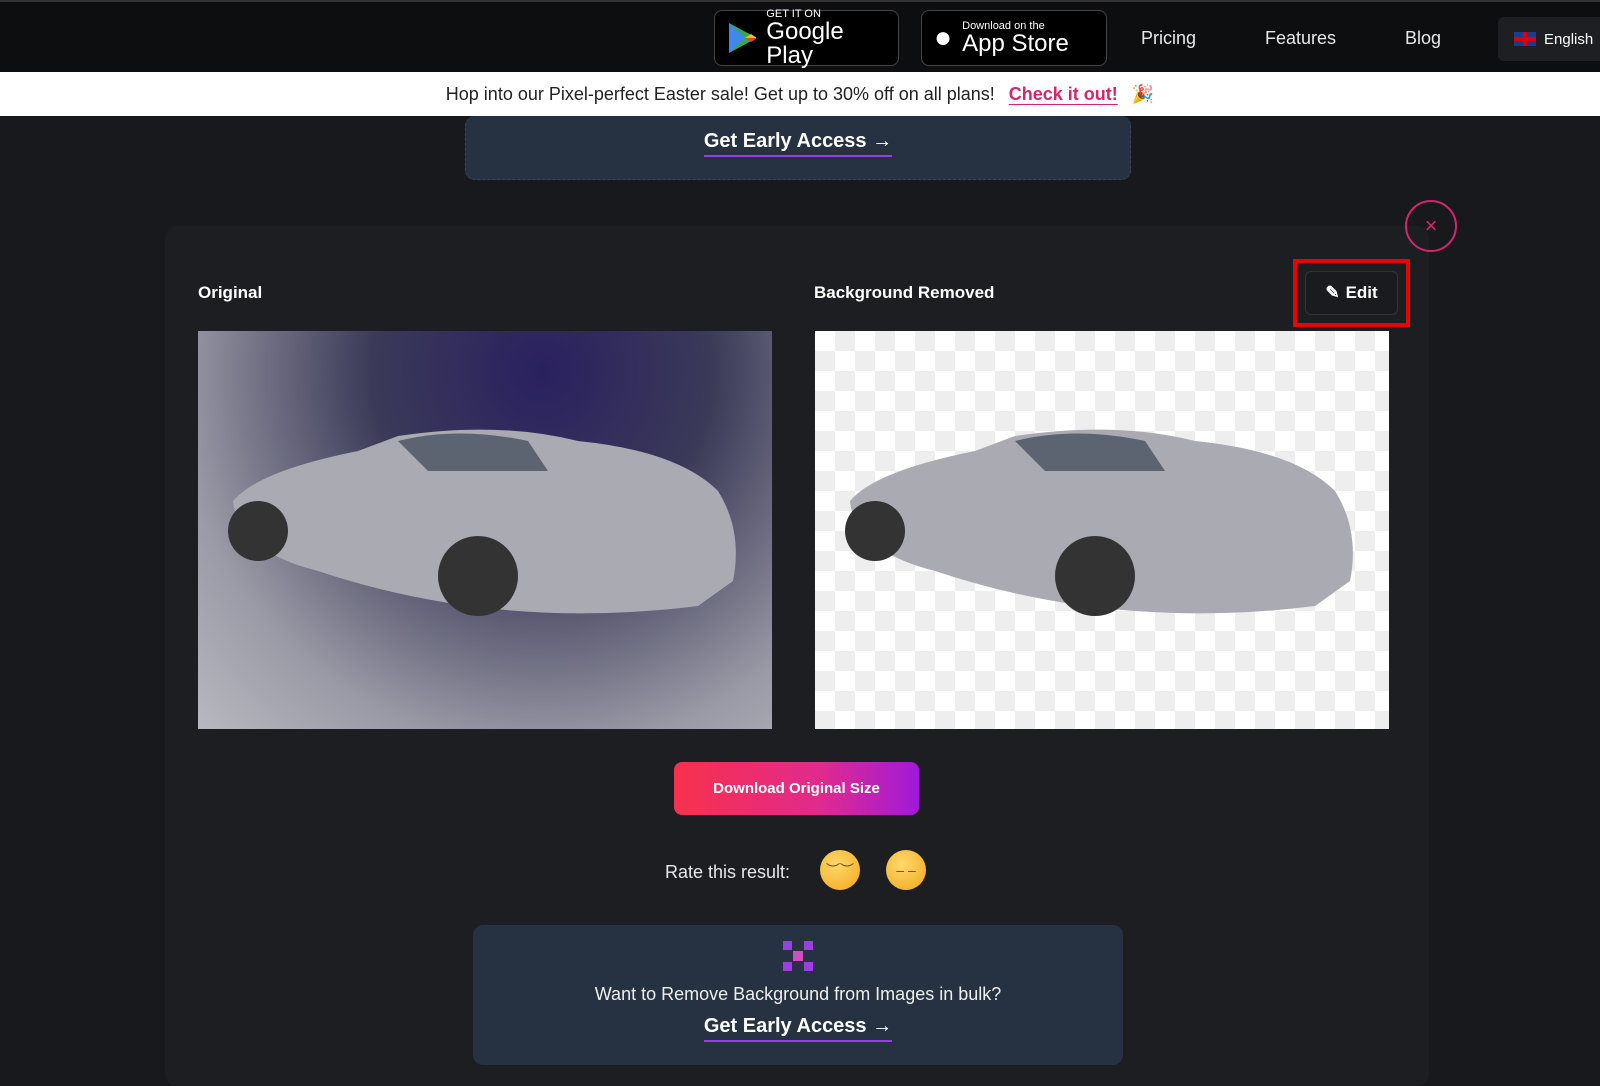 The image size is (1600, 1086). Describe the element at coordinates (1525, 39) in the screenshot. I see `uk-flag-icon` at that location.